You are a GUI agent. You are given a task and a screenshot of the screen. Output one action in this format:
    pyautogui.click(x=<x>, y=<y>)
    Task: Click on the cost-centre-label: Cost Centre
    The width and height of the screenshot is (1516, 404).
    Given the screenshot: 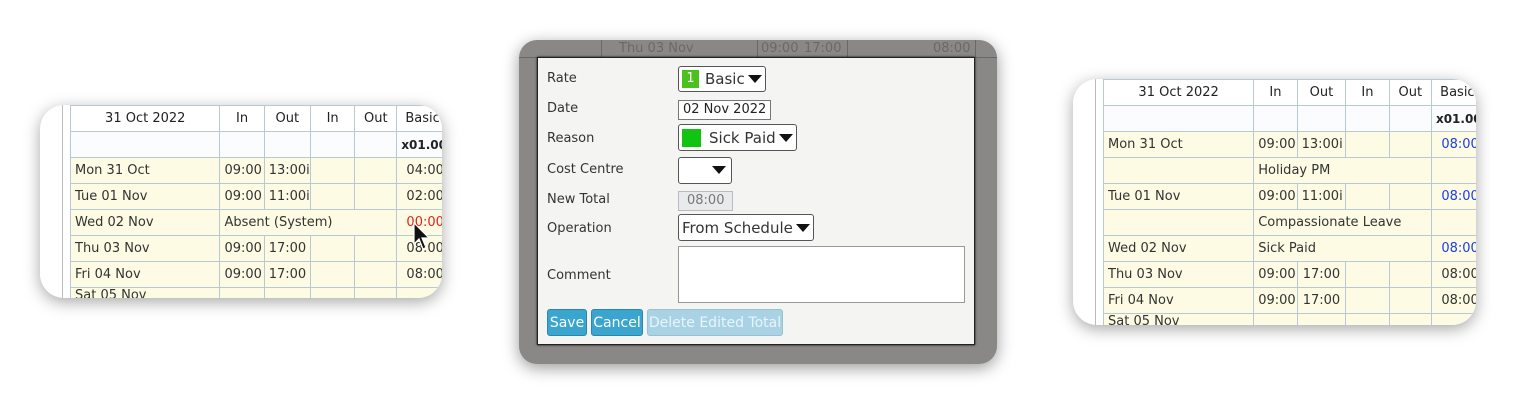 What is the action you would take?
    pyautogui.click(x=585, y=169)
    